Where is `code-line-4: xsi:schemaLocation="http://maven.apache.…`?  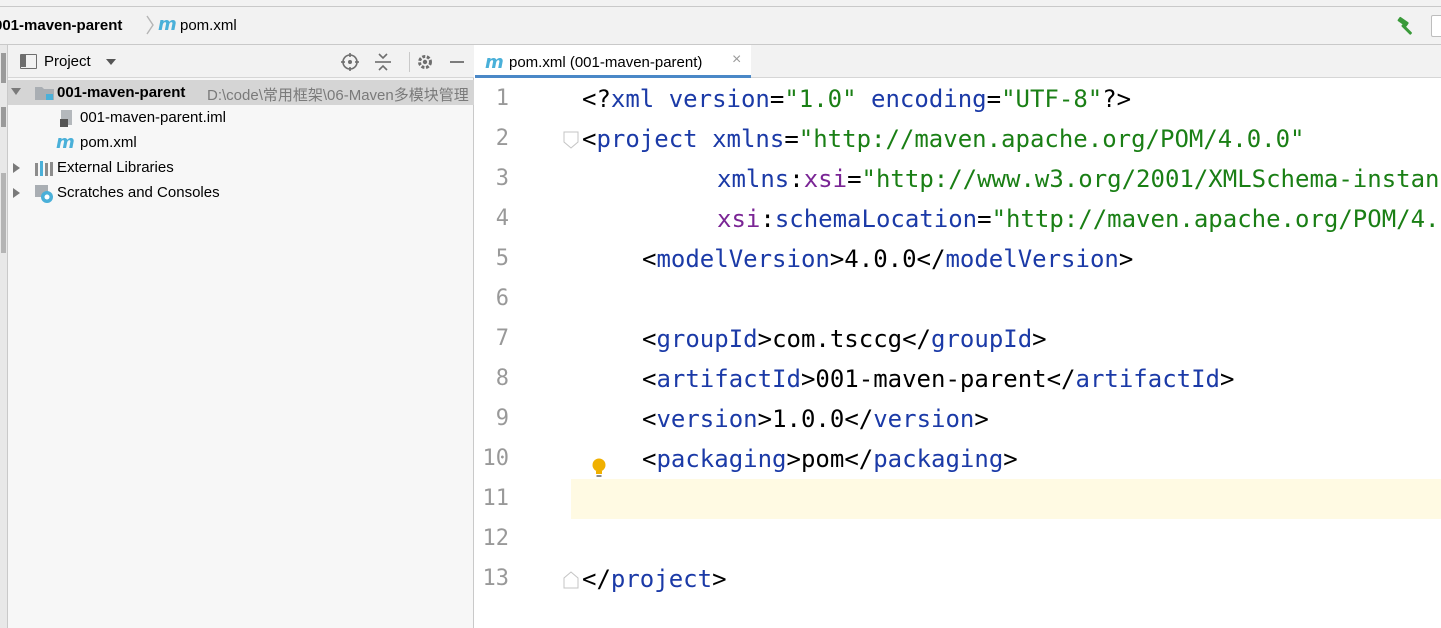
code-line-4: xsi:schemaLocation="http://maven.apache.… is located at coordinates (1079, 219).